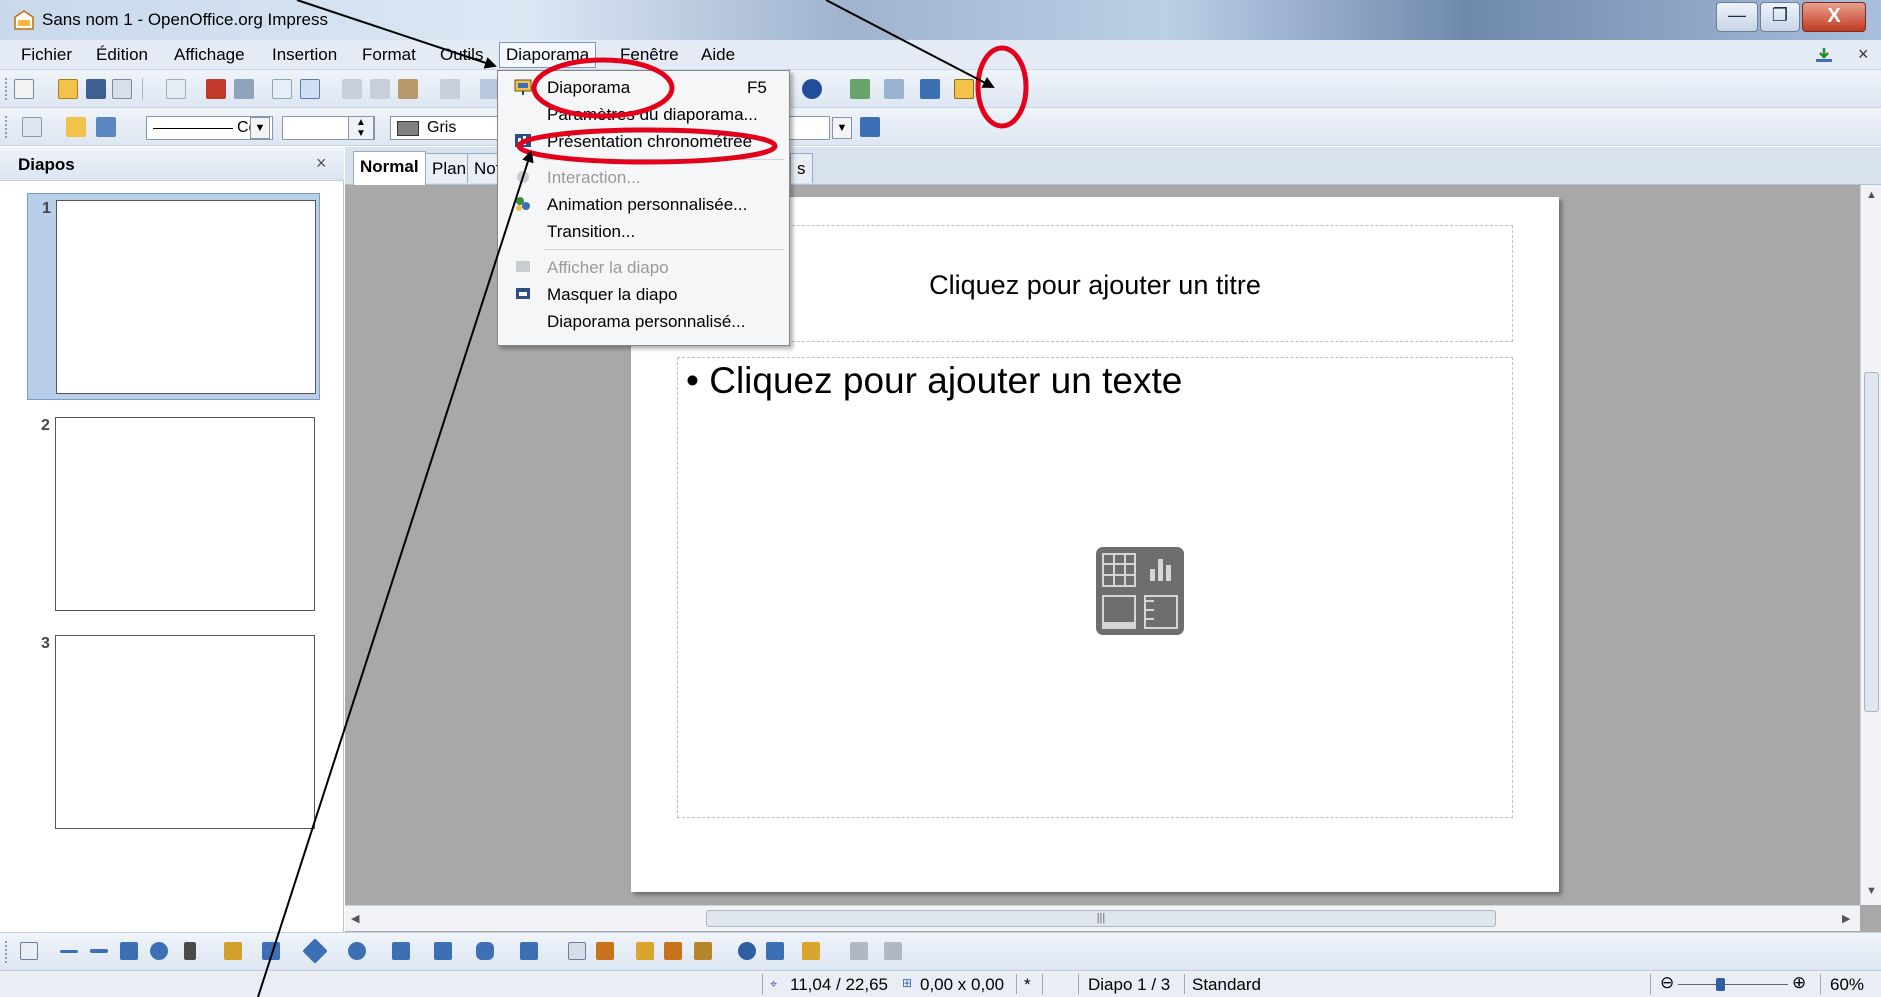  I want to click on zoom-slider-knob, so click(1720, 984).